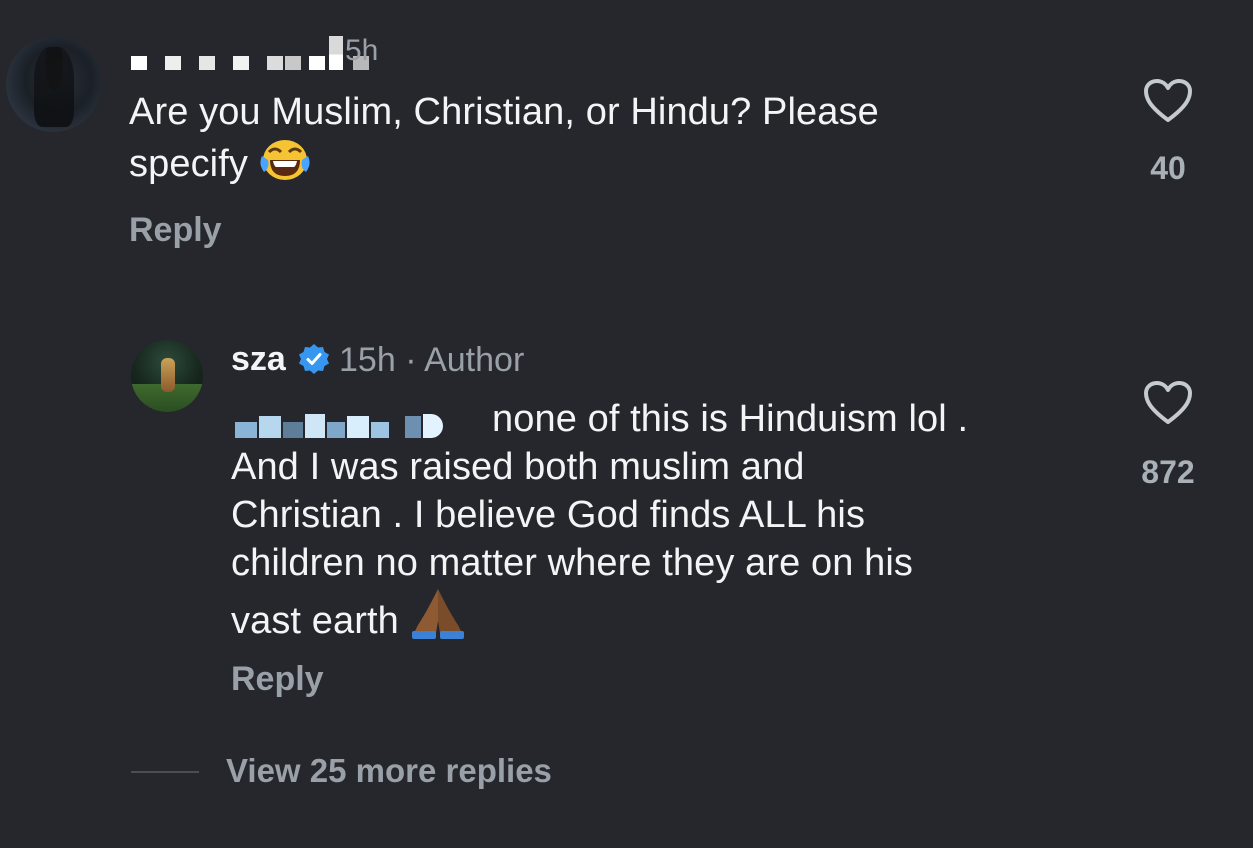 This screenshot has height=848, width=1253. Describe the element at coordinates (188, 164) in the screenshot. I see `comment-text-word: specify` at that location.